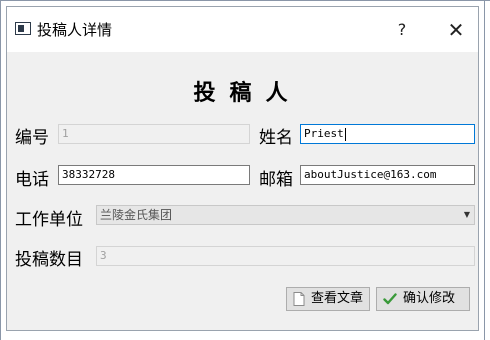 The width and height of the screenshot is (490, 340). I want to click on confirm-edit-button: 确认修改, so click(423, 299).